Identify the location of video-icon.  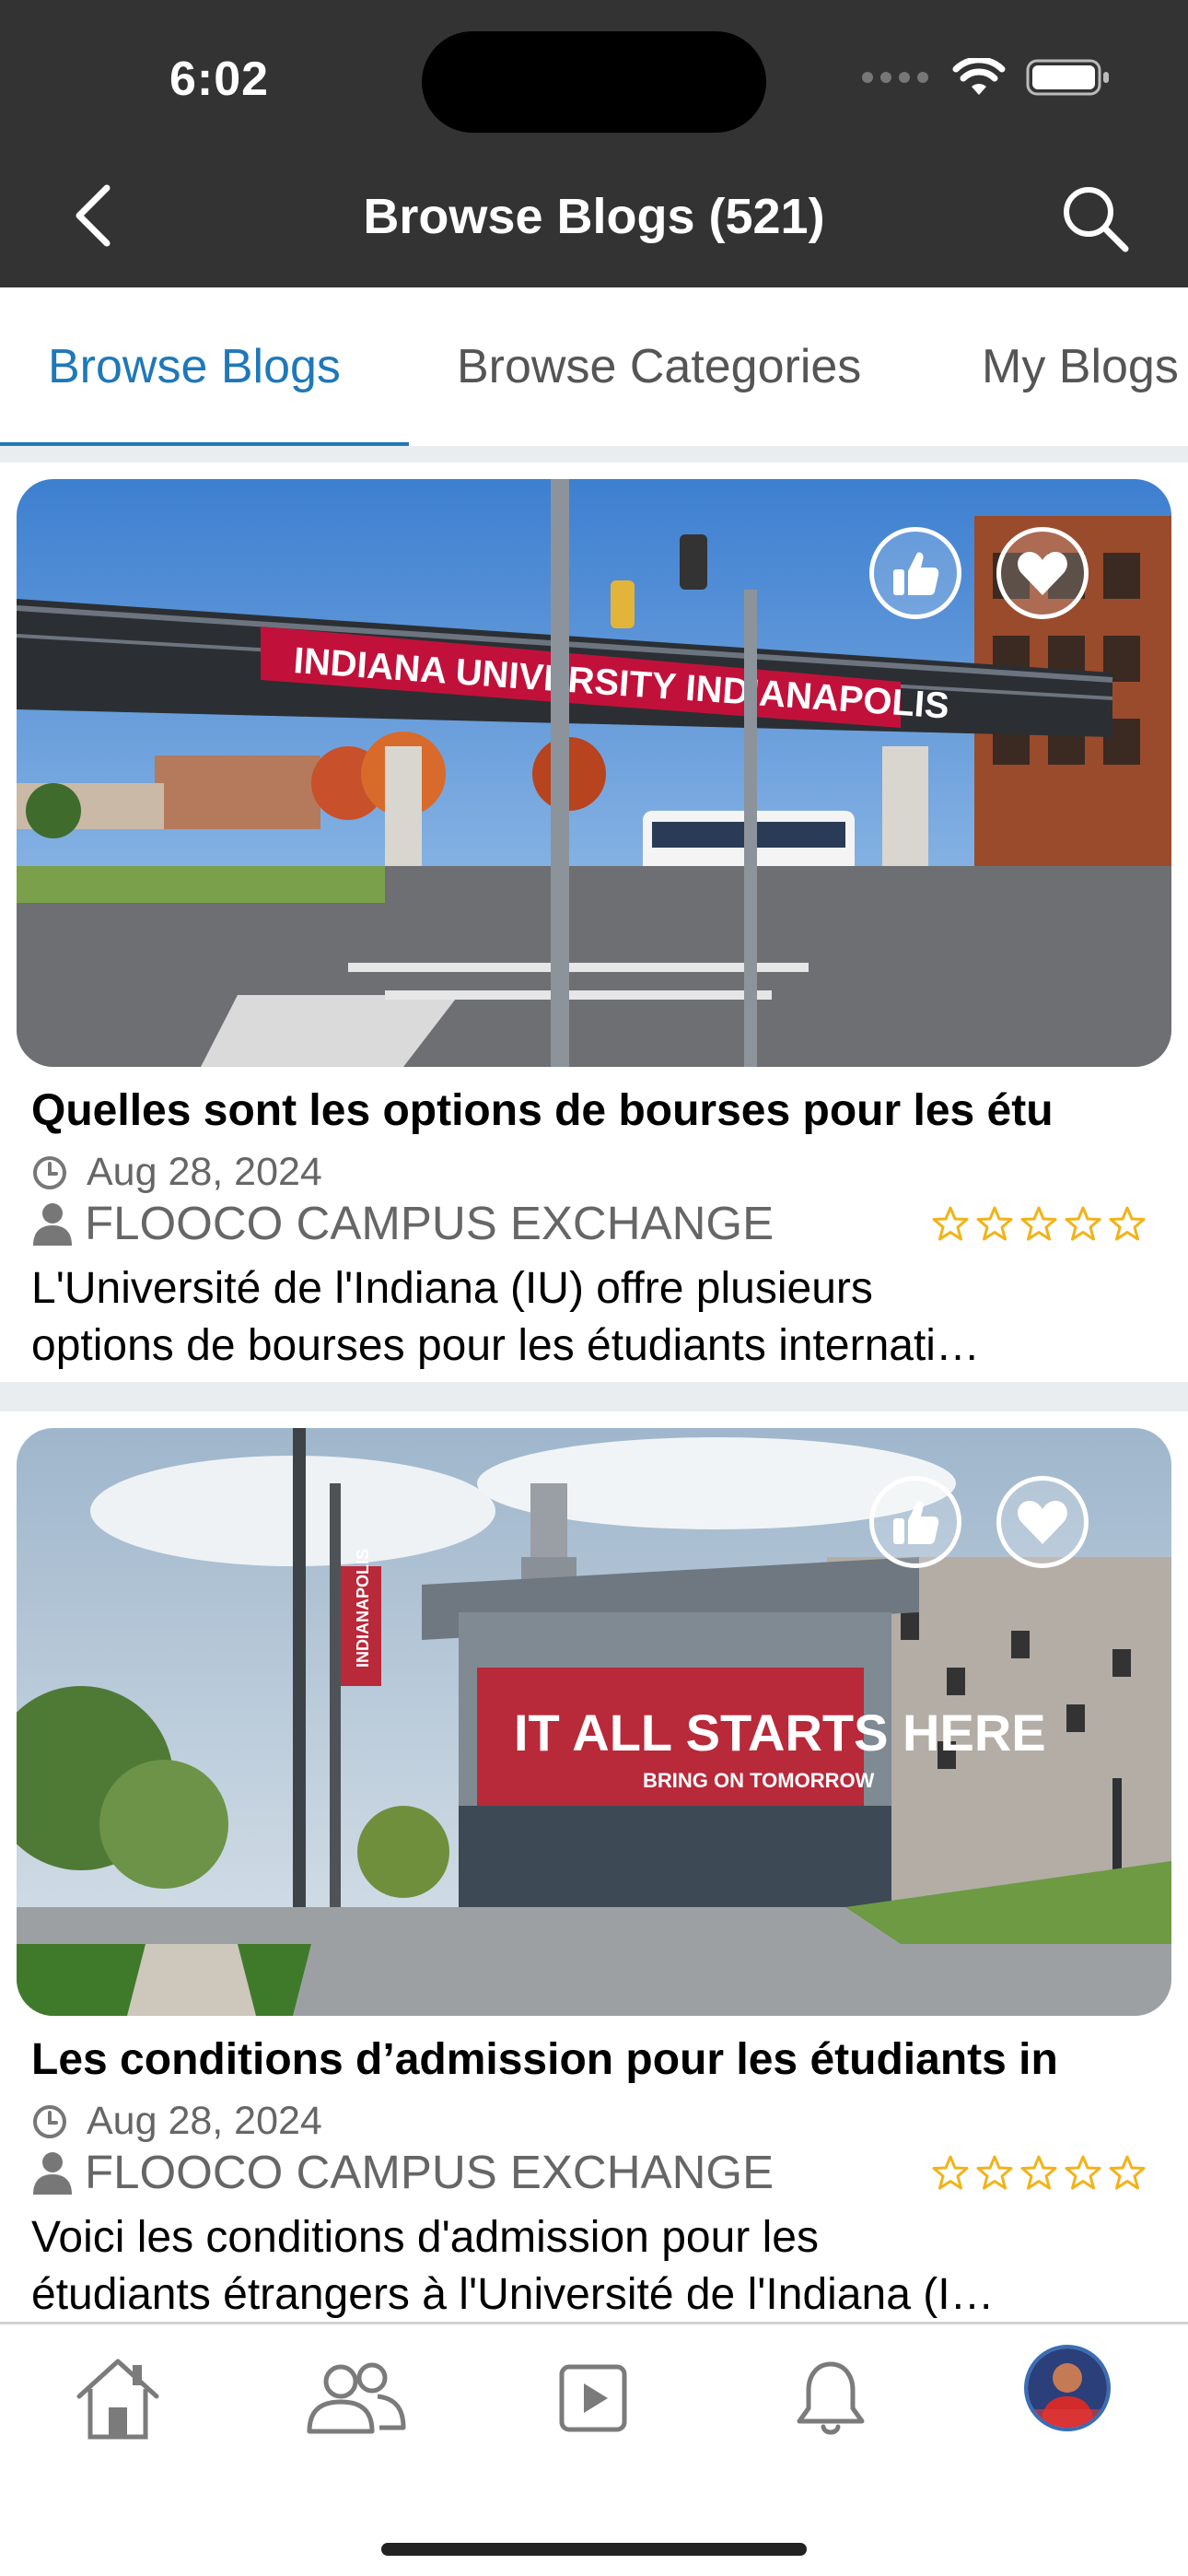
(593, 2398).